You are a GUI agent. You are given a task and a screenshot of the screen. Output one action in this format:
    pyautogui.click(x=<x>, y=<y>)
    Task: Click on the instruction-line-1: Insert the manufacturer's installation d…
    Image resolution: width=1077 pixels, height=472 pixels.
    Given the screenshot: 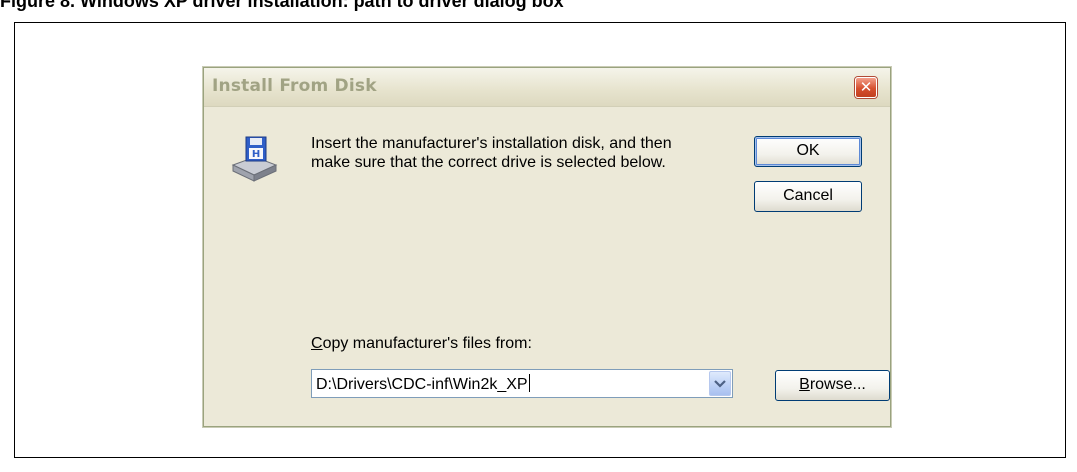 What is the action you would take?
    pyautogui.click(x=491, y=143)
    